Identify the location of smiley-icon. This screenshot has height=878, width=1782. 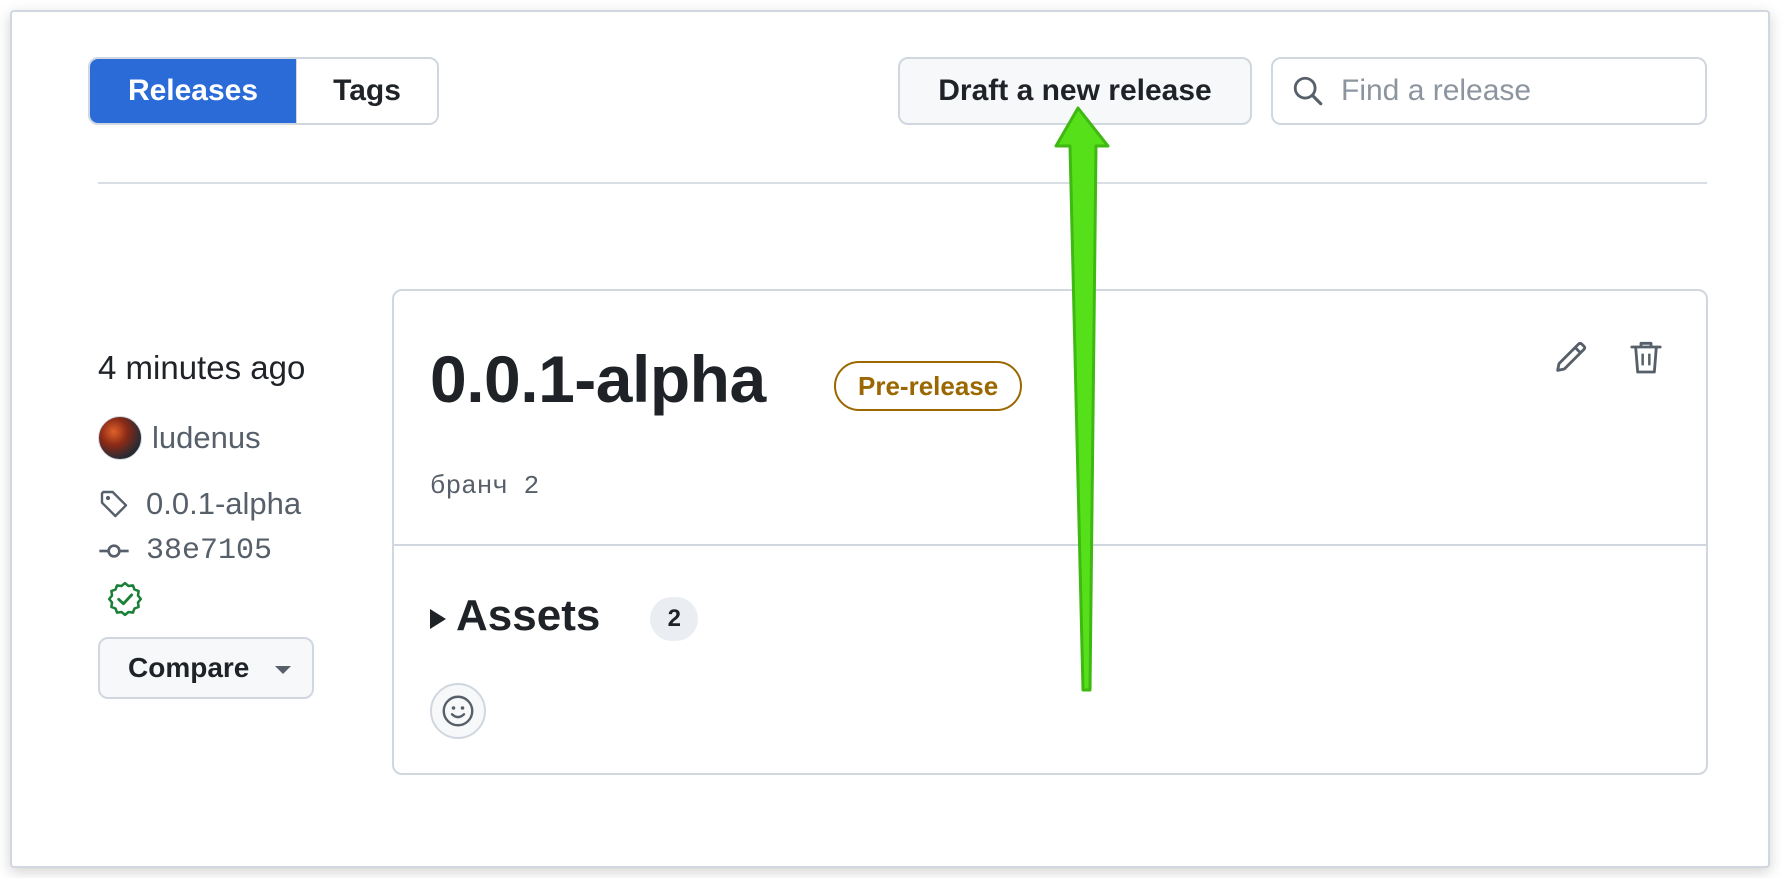
(458, 711).